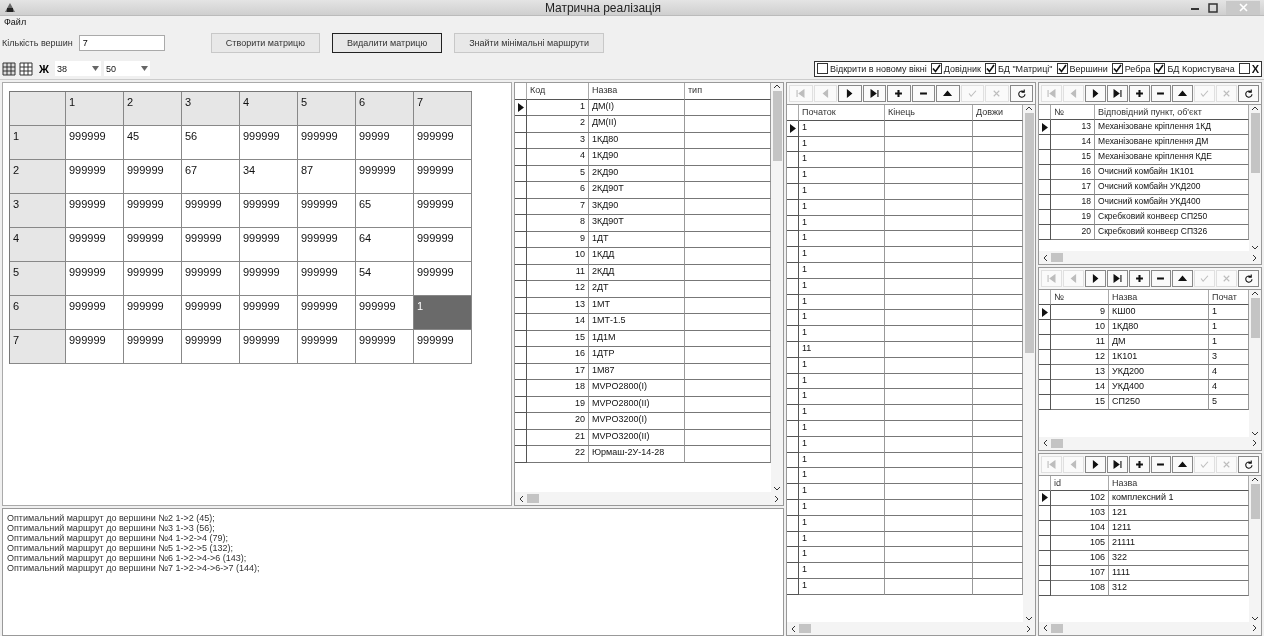 This screenshot has width=1264, height=636. What do you see at coordinates (929, 113) in the screenshot?
I see `column-header: Кінець` at bounding box center [929, 113].